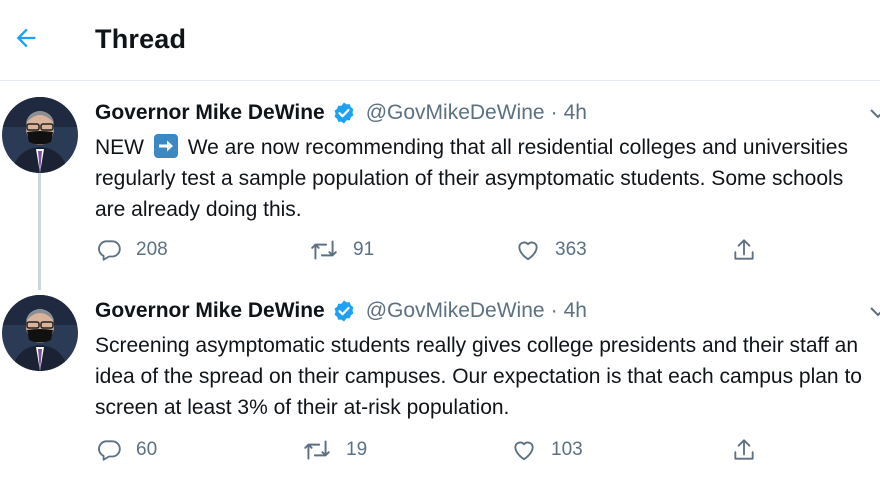 The image size is (880, 482). What do you see at coordinates (341, 250) in the screenshot?
I see `retweet-button: 91` at bounding box center [341, 250].